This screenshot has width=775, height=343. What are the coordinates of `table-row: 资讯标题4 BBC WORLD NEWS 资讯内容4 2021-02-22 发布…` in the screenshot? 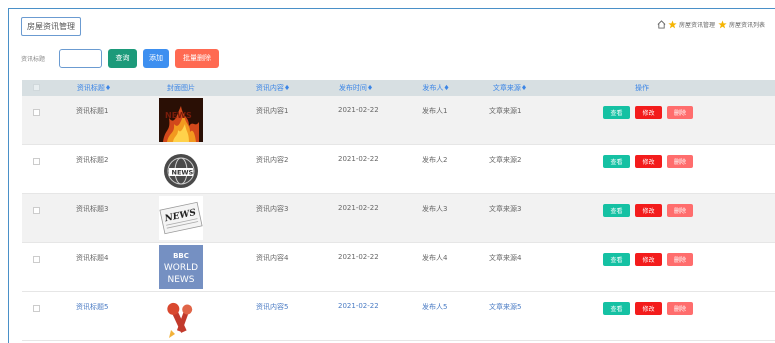 It's located at (398, 267).